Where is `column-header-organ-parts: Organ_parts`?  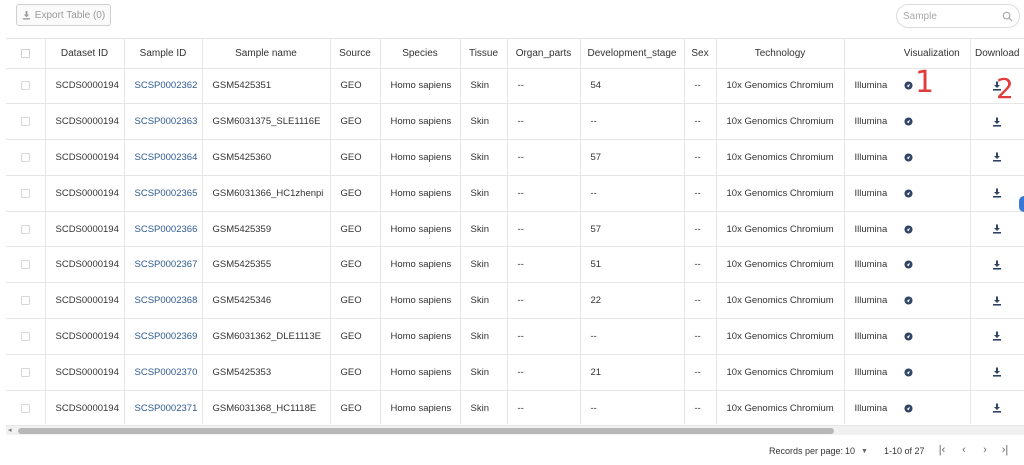 column-header-organ-parts: Organ_parts is located at coordinates (544, 54).